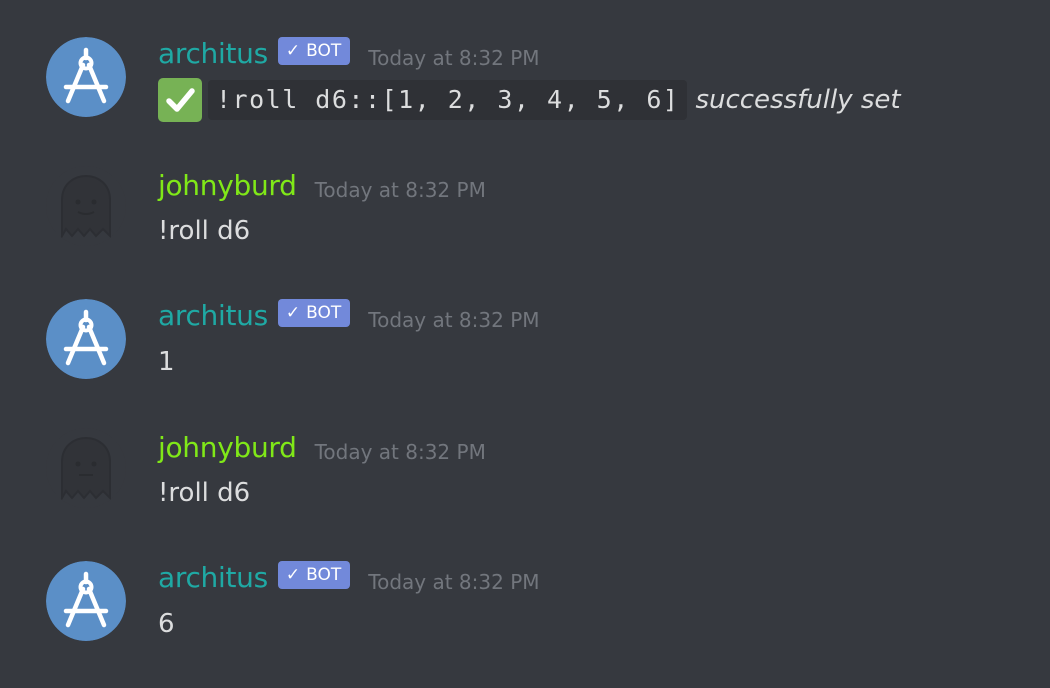 Image resolution: width=1050 pixels, height=688 pixels. I want to click on message-text: successfully set, so click(798, 100).